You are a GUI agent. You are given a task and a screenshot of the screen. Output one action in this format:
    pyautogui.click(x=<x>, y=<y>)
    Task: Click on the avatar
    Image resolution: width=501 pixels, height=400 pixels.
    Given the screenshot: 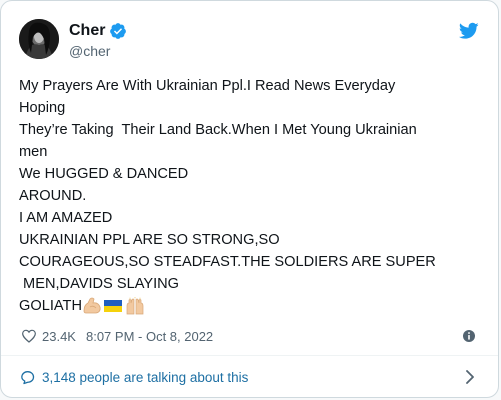 What is the action you would take?
    pyautogui.click(x=39, y=39)
    